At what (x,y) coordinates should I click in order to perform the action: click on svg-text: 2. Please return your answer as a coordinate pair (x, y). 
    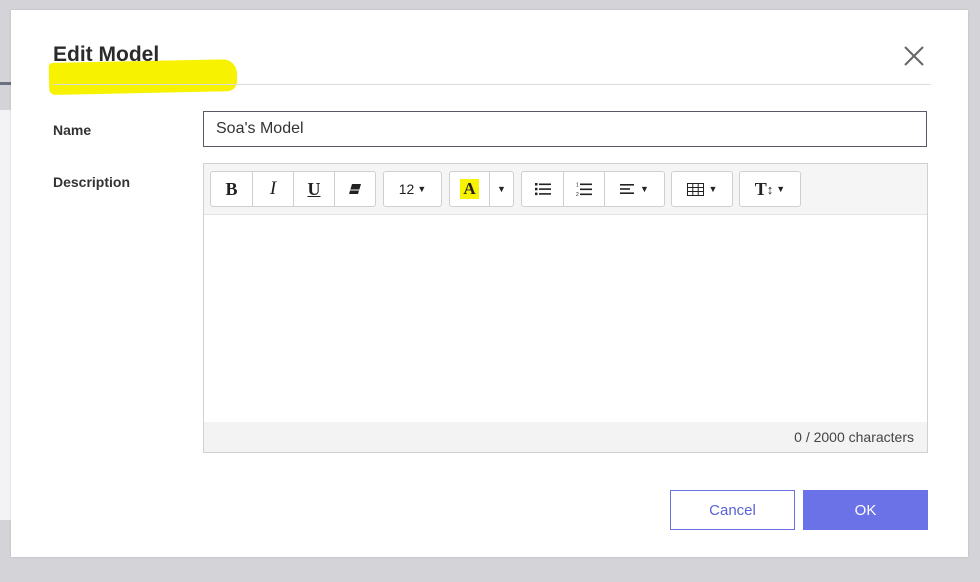
    Looking at the image, I should click on (577, 194).